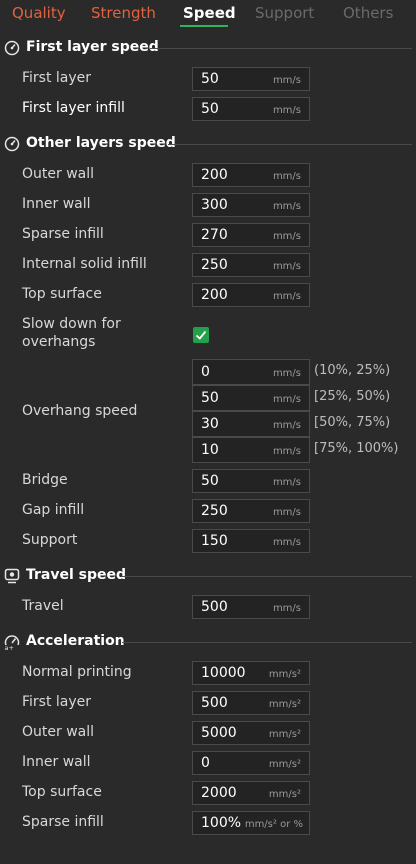 The height and width of the screenshot is (864, 416). Describe the element at coordinates (251, 823) in the screenshot. I see `sparse-infill-accel-input: 100% mm/s² or %` at that location.